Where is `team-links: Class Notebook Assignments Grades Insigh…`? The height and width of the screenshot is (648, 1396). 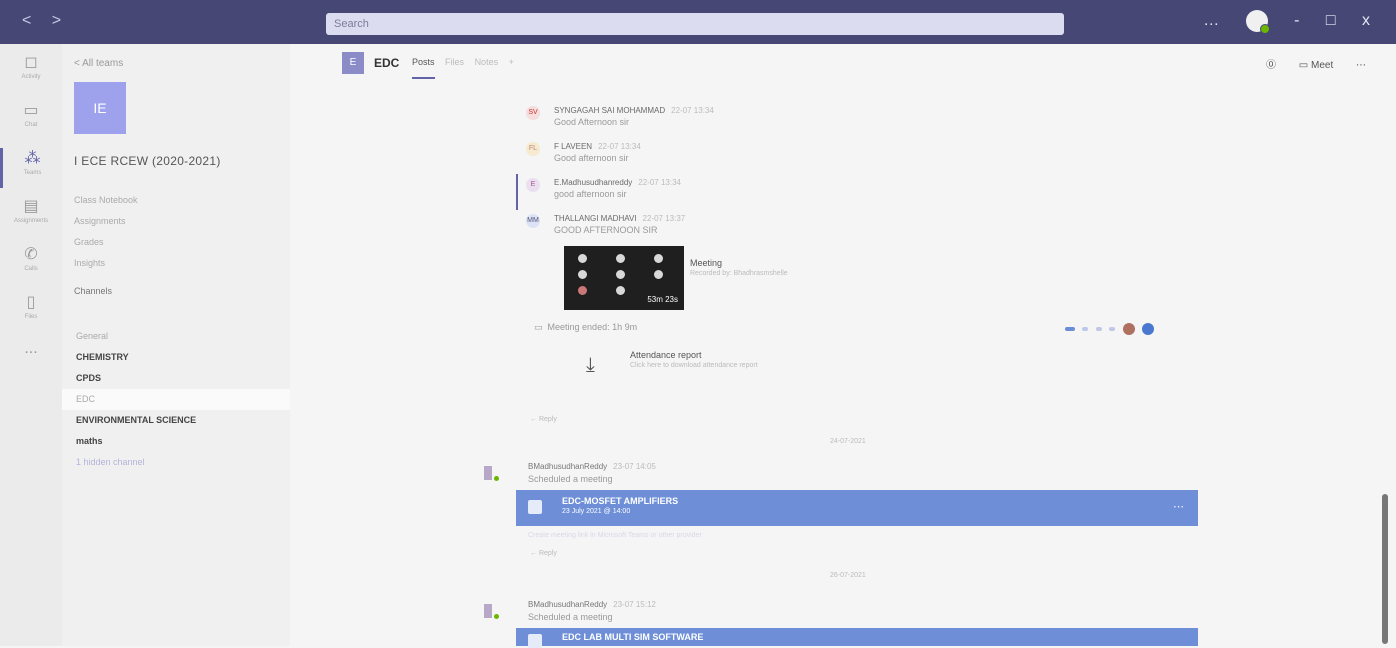
team-links: Class Notebook Assignments Grades Insigh… is located at coordinates (106, 232).